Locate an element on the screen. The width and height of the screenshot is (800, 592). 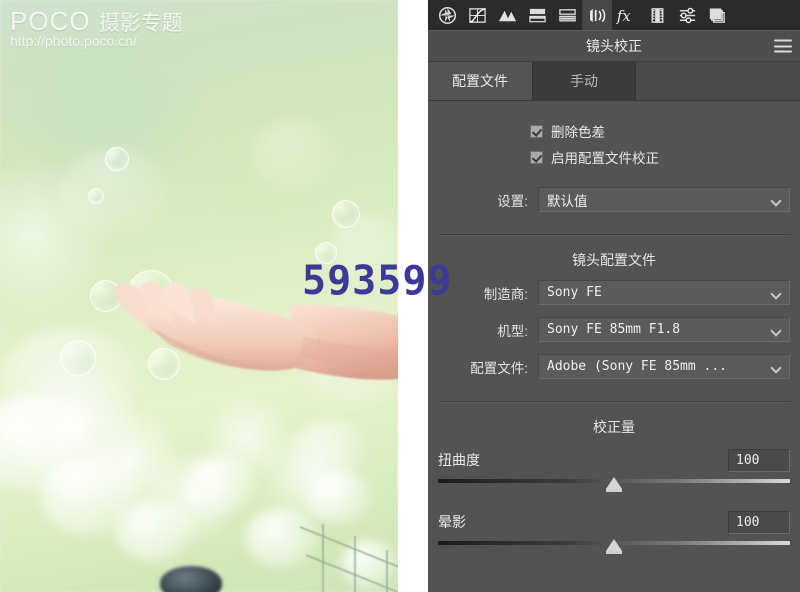
model-select: Sony FE 85mm F1.8 is located at coordinates (664, 329).